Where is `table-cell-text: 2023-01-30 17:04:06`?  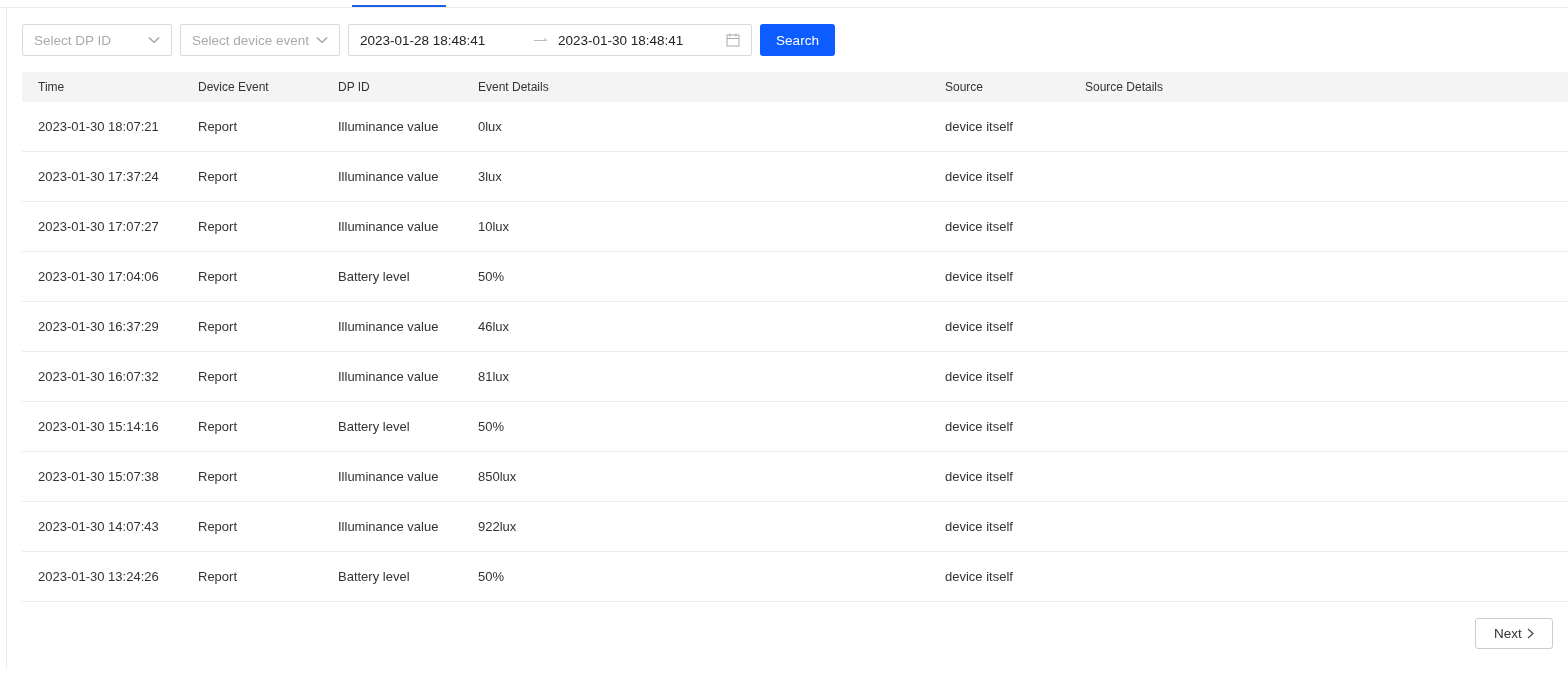 table-cell-text: 2023-01-30 17:04:06 is located at coordinates (98, 276).